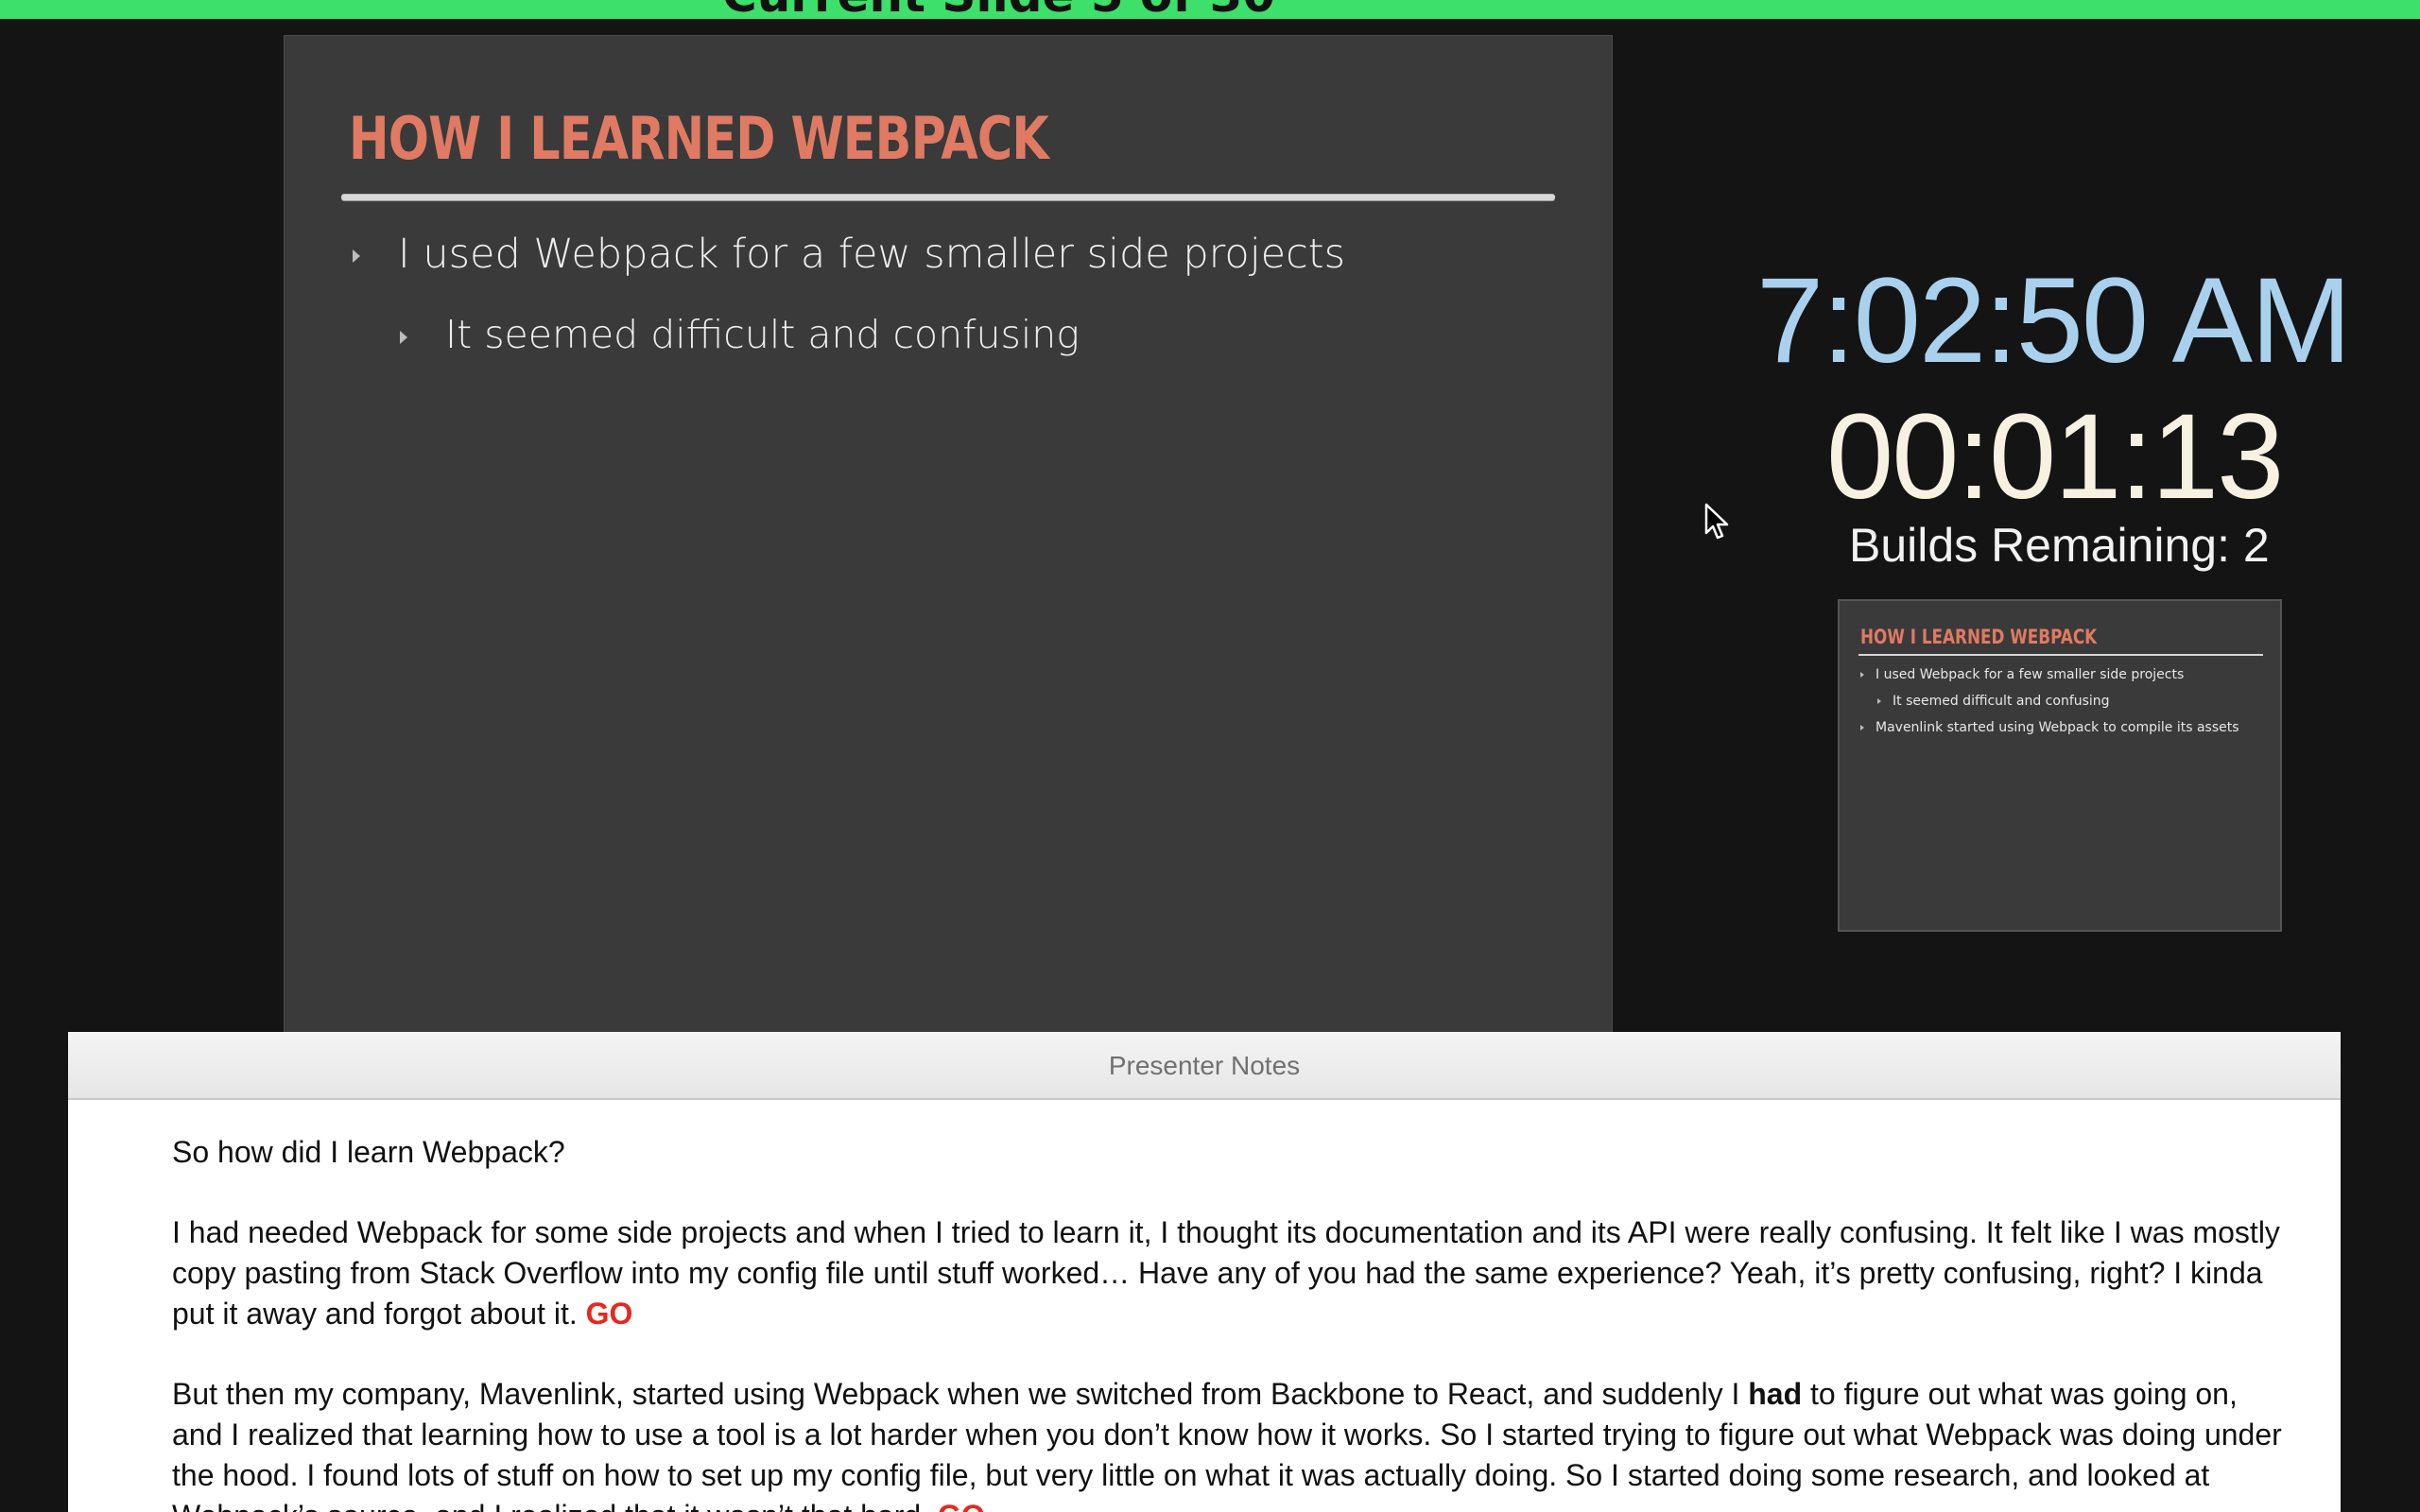  I want to click on mouse-cursor-icon, so click(1716, 521).